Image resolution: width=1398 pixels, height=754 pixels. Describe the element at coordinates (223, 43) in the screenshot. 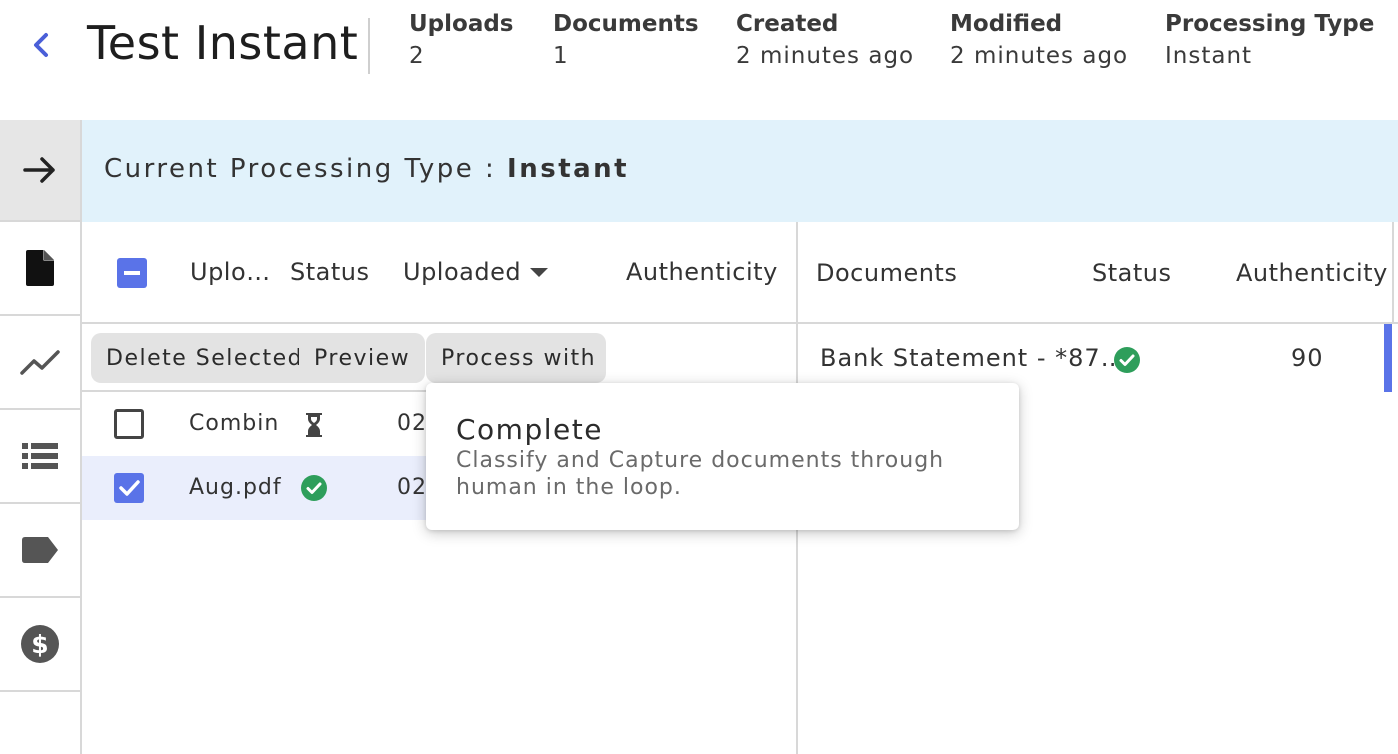

I see `page-title: Test Instant` at that location.